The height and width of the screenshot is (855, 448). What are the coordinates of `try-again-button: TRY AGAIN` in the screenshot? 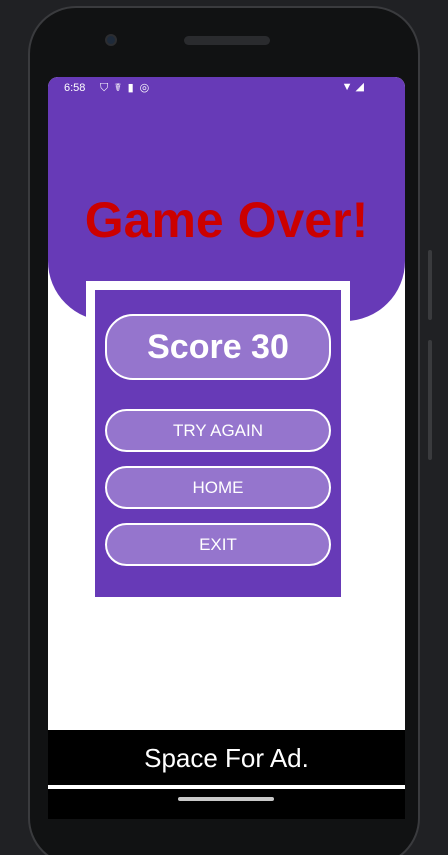 It's located at (218, 430).